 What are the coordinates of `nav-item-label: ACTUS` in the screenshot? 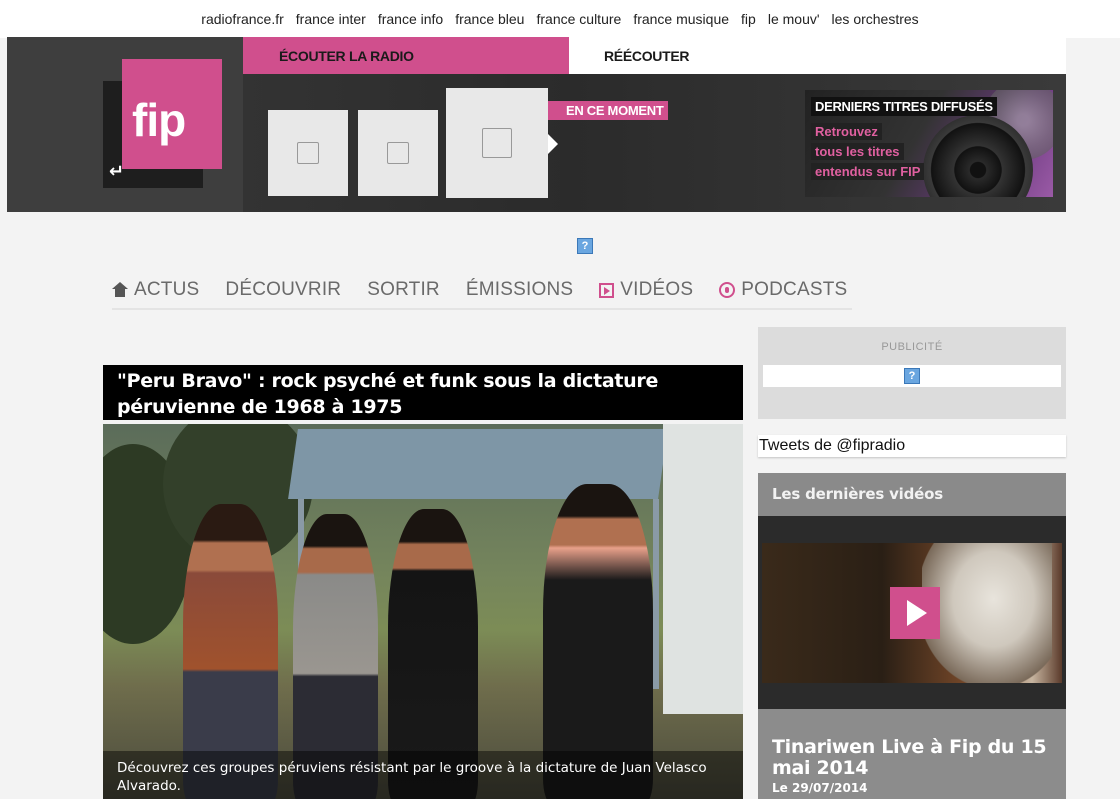 It's located at (167, 289).